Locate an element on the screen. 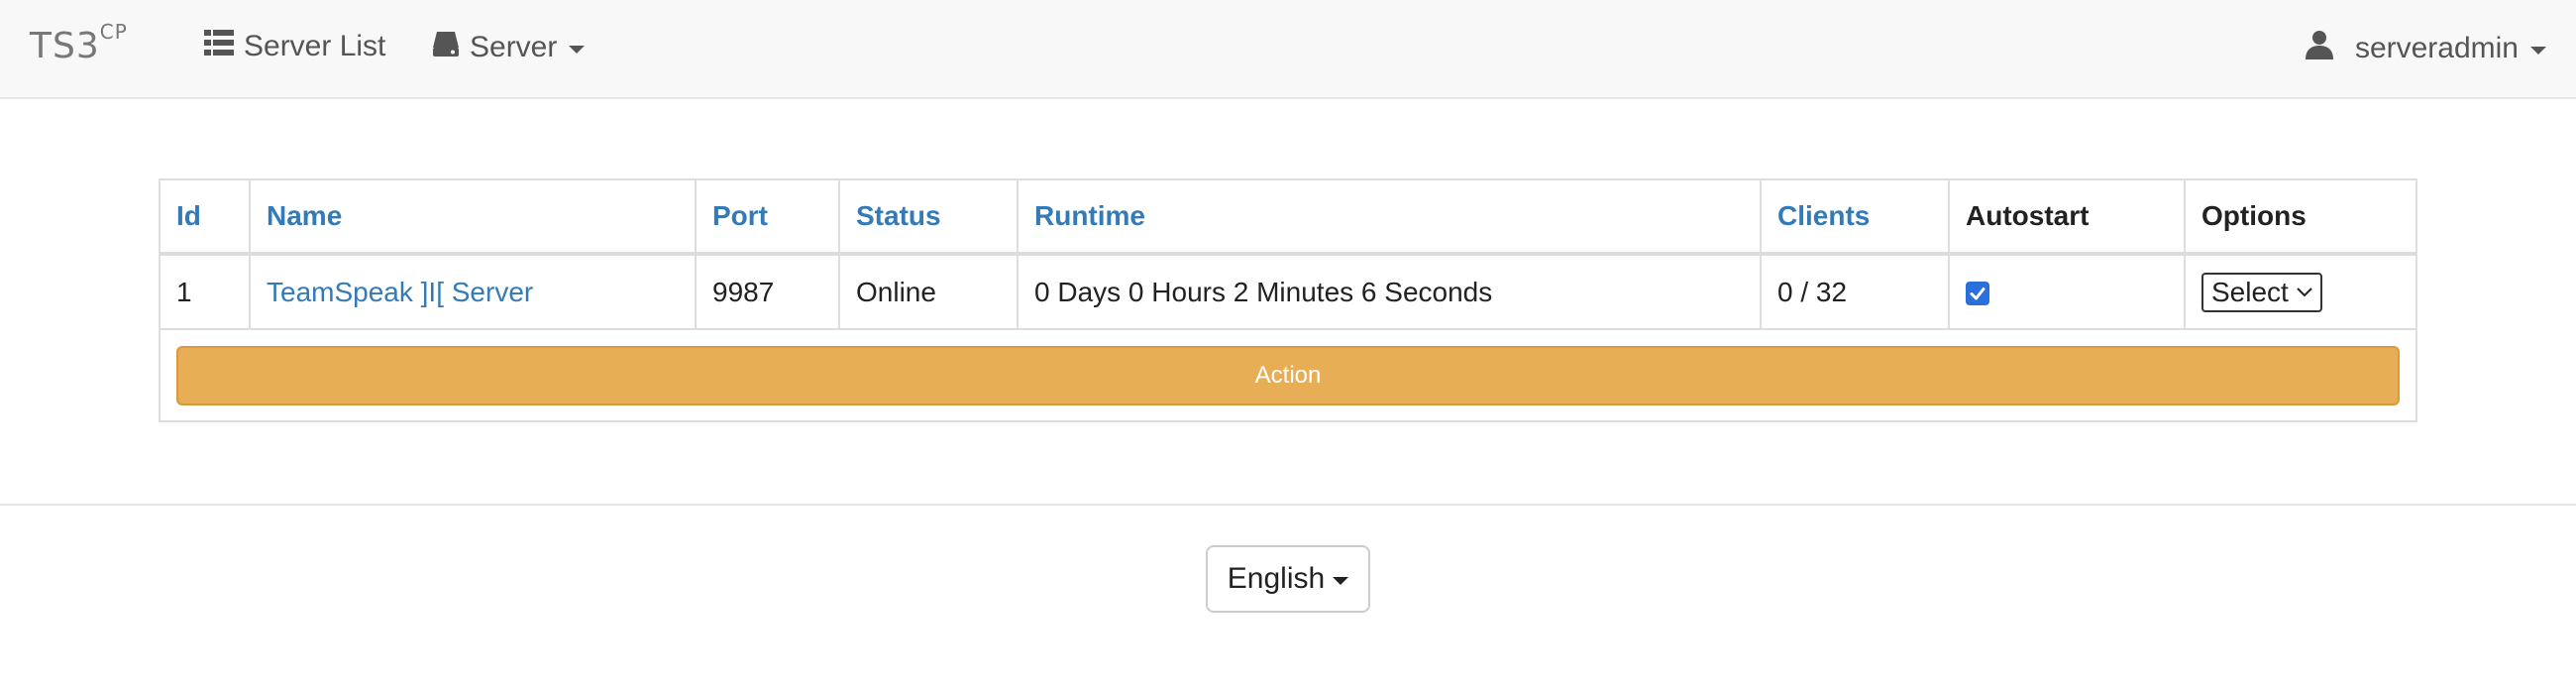 The image size is (2576, 690). language-dropdown: English is located at coordinates (1288, 579).